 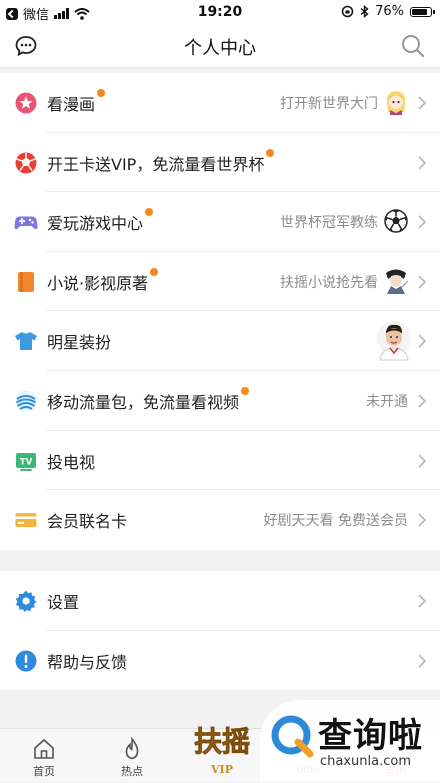 I want to click on menu-item-king-card: 开王卡送VIP，免流量看世界杯, so click(x=220, y=163).